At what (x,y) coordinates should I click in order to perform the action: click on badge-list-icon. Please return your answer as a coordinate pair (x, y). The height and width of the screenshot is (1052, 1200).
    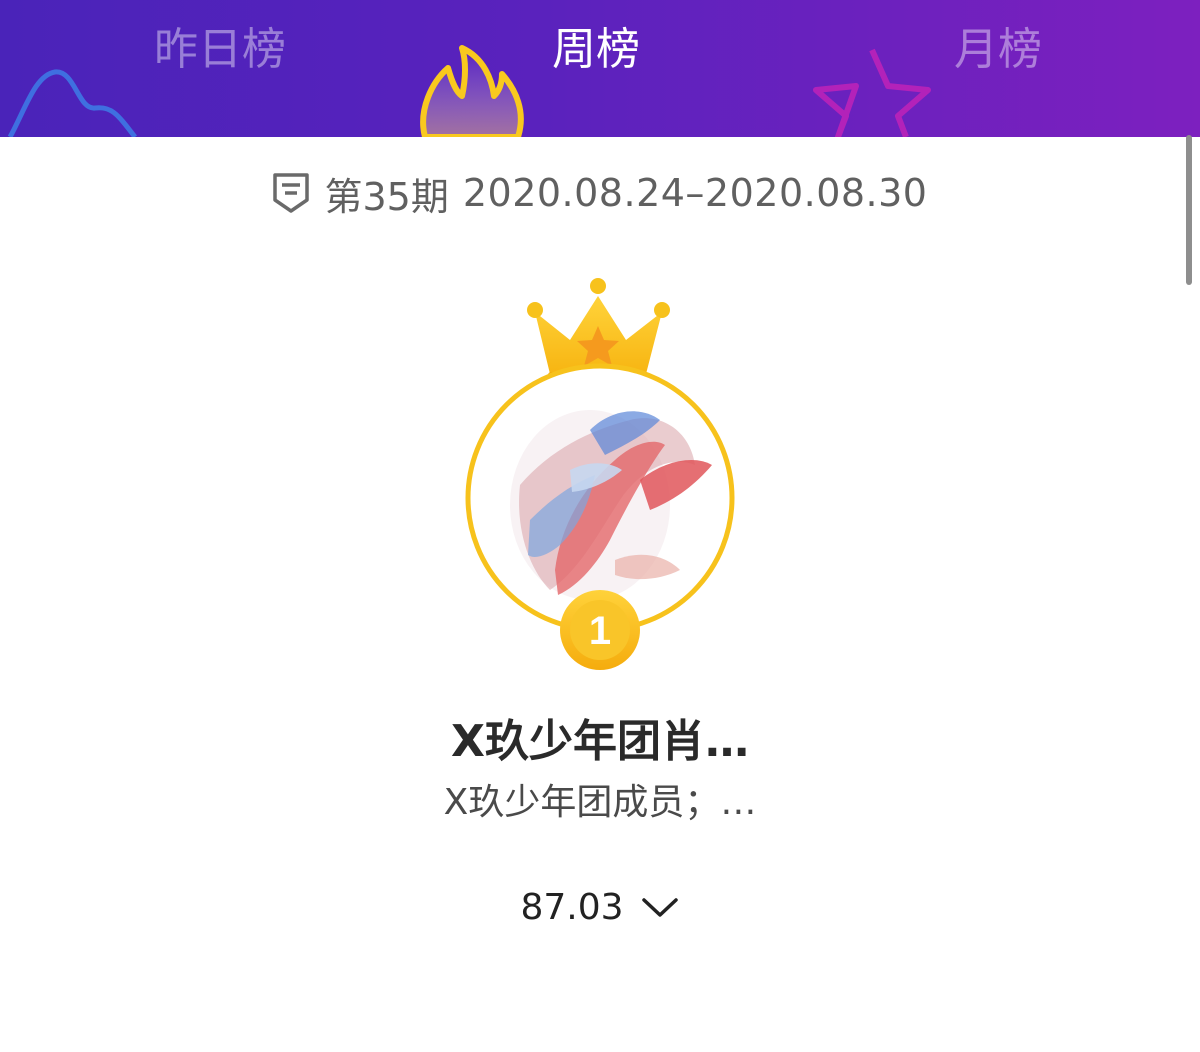
    Looking at the image, I should click on (291, 193).